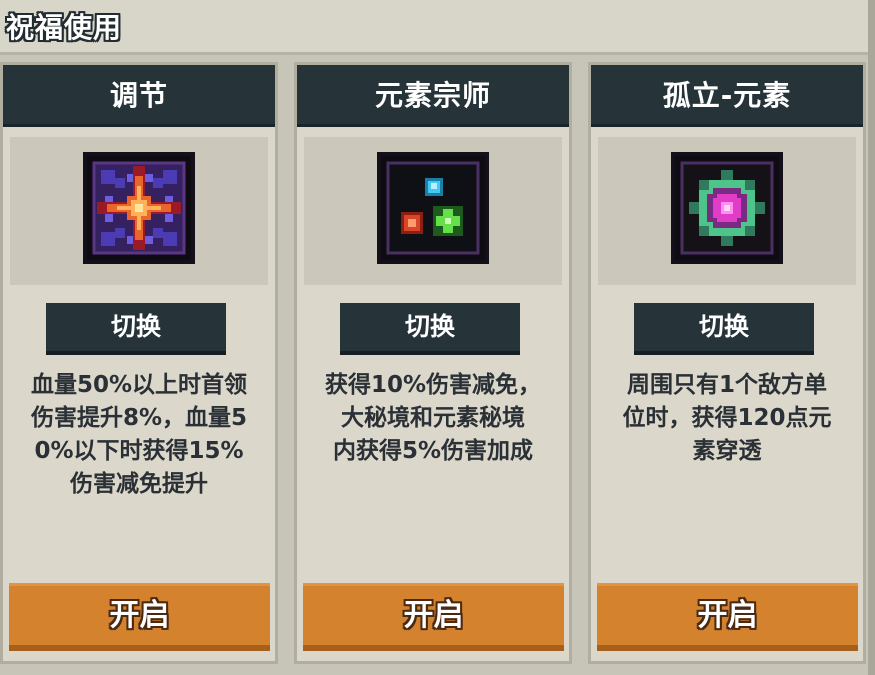 The image size is (875, 675). I want to click on card-title: 元素宗师, so click(432, 95).